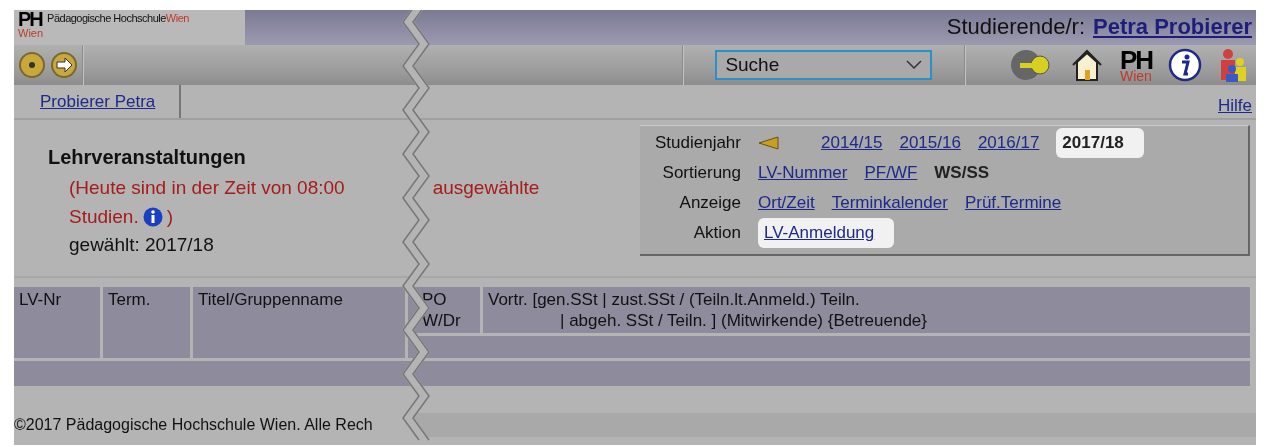 The height and width of the screenshot is (447, 1268). Describe the element at coordinates (31, 33) in the screenshot. I see `logo-subtext: Wien` at that location.